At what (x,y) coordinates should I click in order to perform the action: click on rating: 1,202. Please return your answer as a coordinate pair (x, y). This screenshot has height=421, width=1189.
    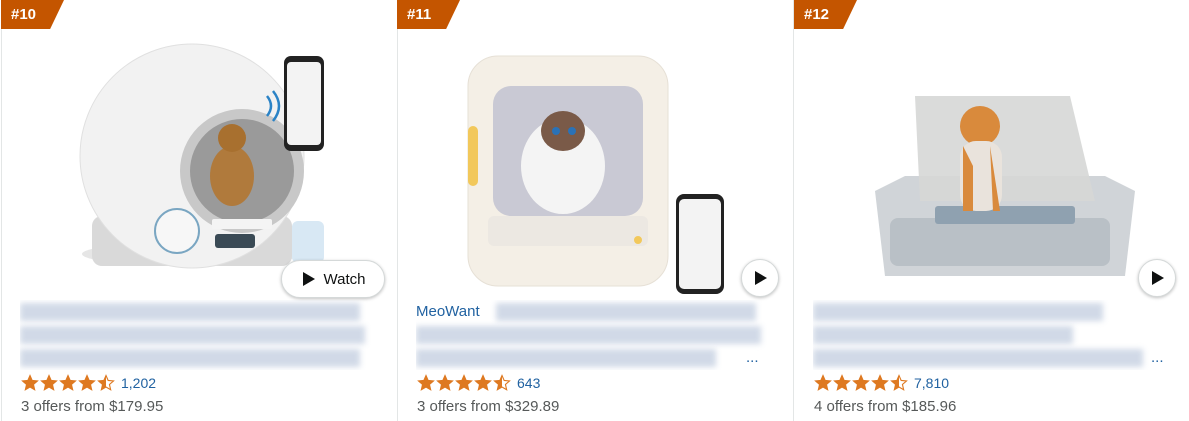
    Looking at the image, I should click on (88, 383).